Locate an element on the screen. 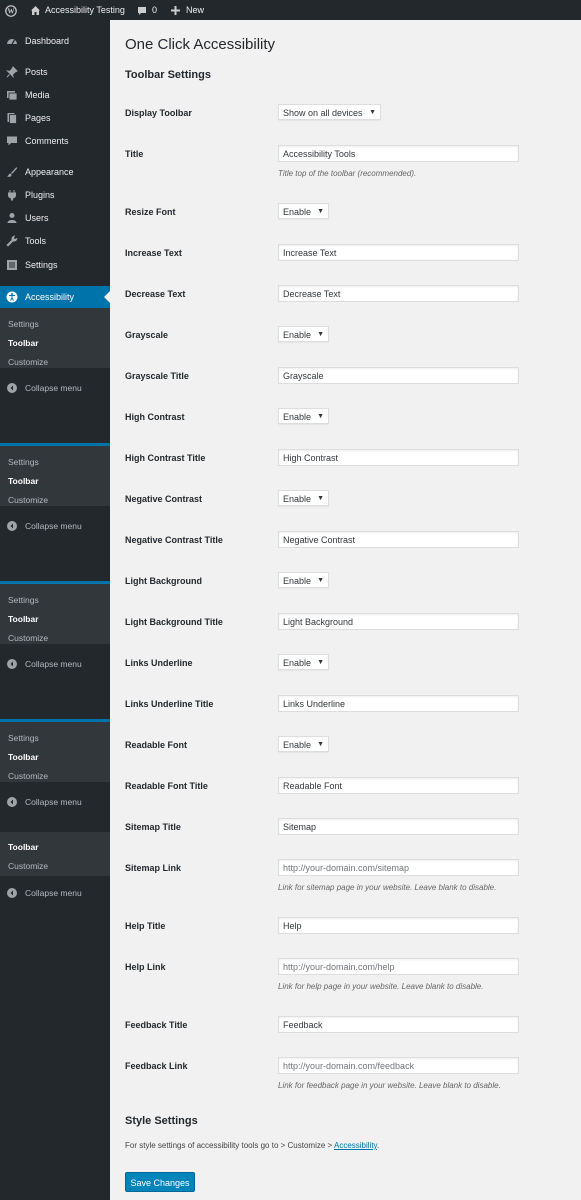 This screenshot has width=581, height=1200. links-underline-select: Enable ▼ is located at coordinates (303, 662).